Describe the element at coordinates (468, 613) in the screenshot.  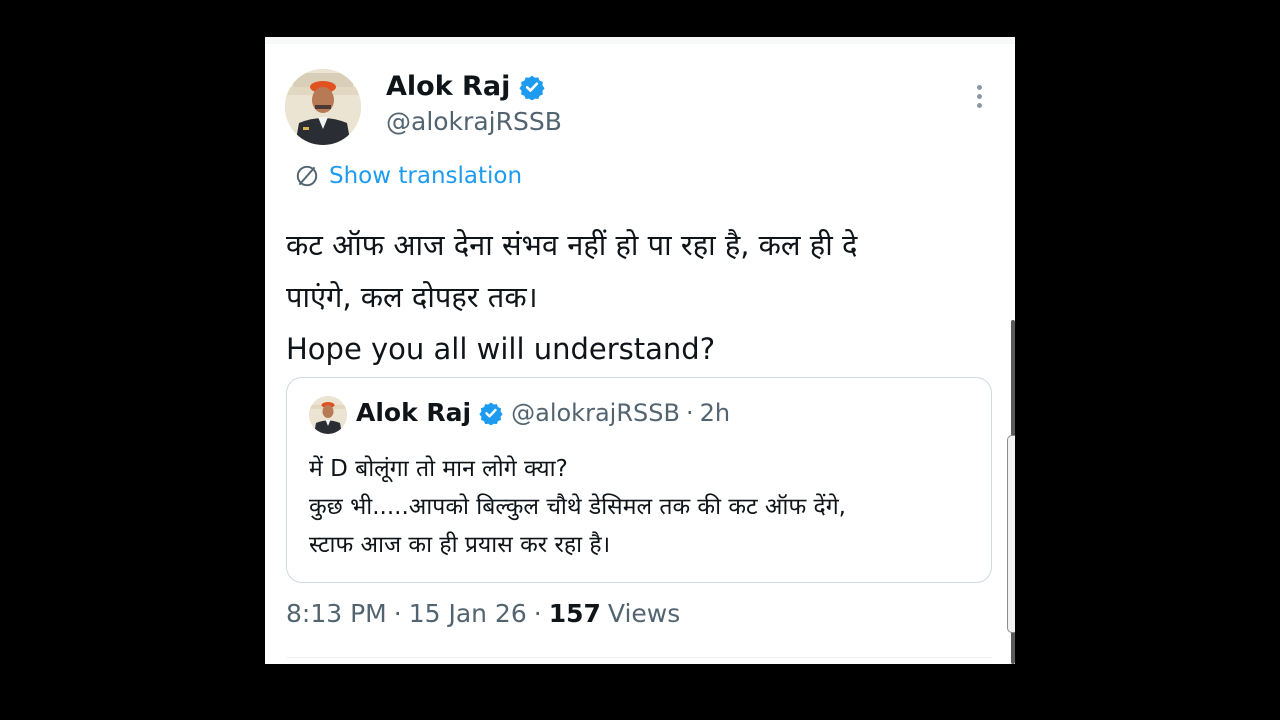
I see `tweet-date: 15 Jan 26` at that location.